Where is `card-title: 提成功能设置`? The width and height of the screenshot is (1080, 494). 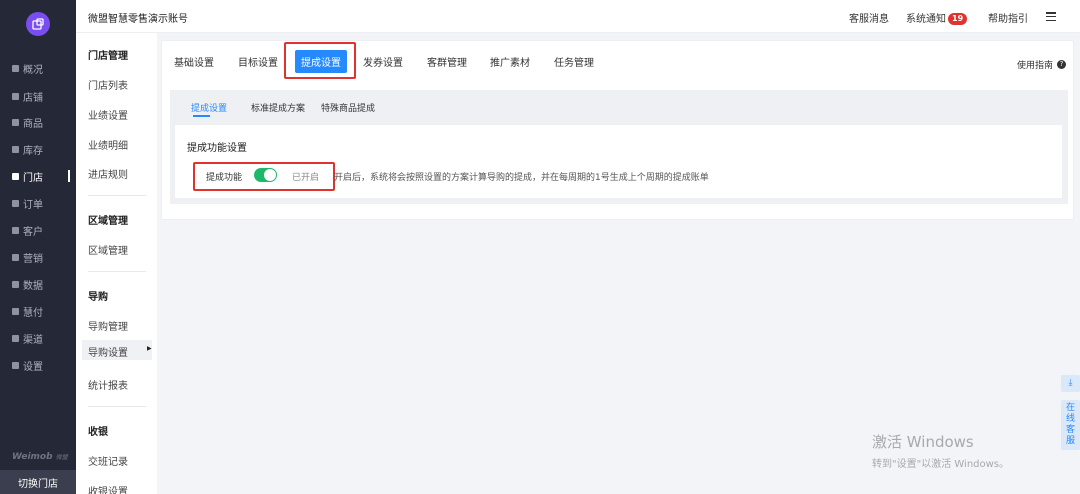 card-title: 提成功能设置 is located at coordinates (217, 148).